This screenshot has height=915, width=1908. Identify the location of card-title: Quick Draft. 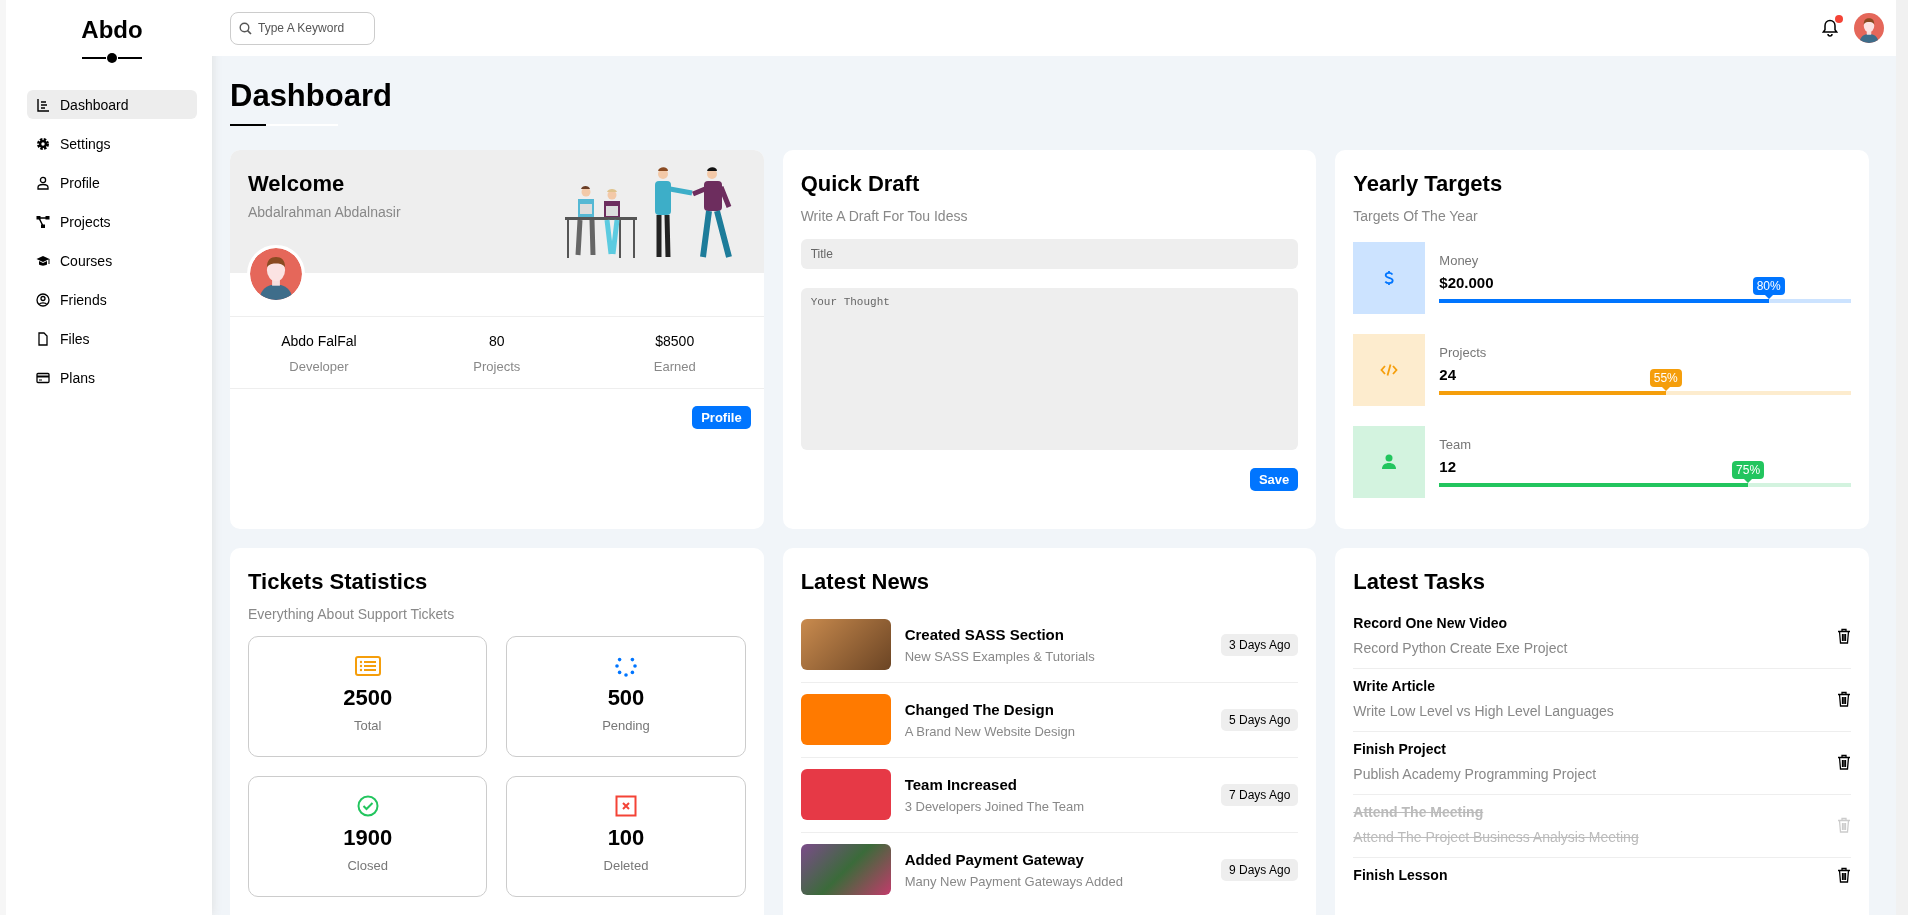
(860, 184).